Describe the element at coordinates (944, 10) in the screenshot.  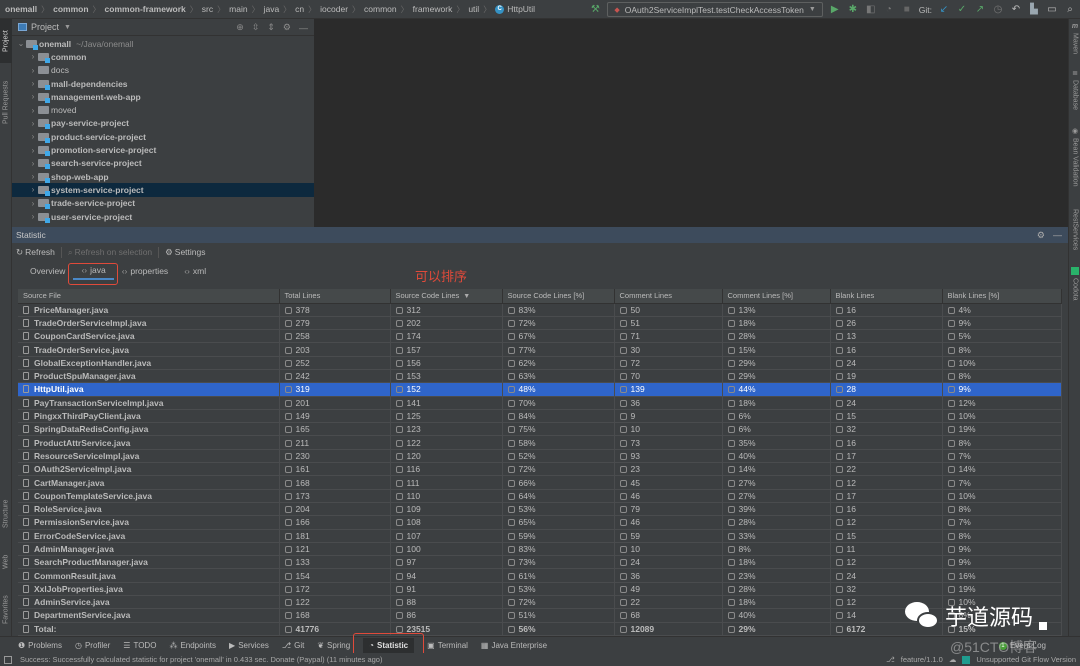
I see `git-update-icon: ↙` at that location.